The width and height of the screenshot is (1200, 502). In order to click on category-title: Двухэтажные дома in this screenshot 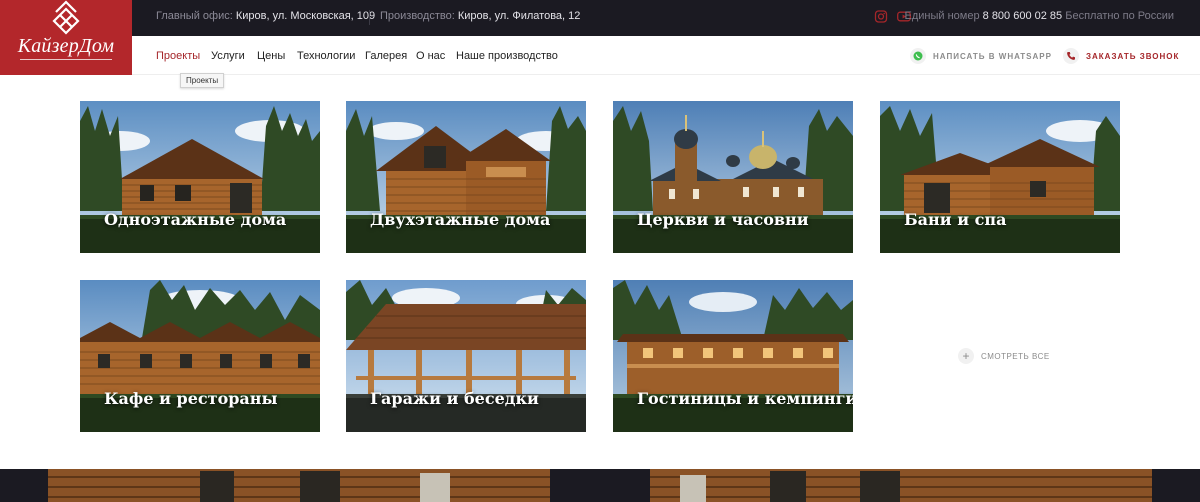, I will do `click(460, 219)`.